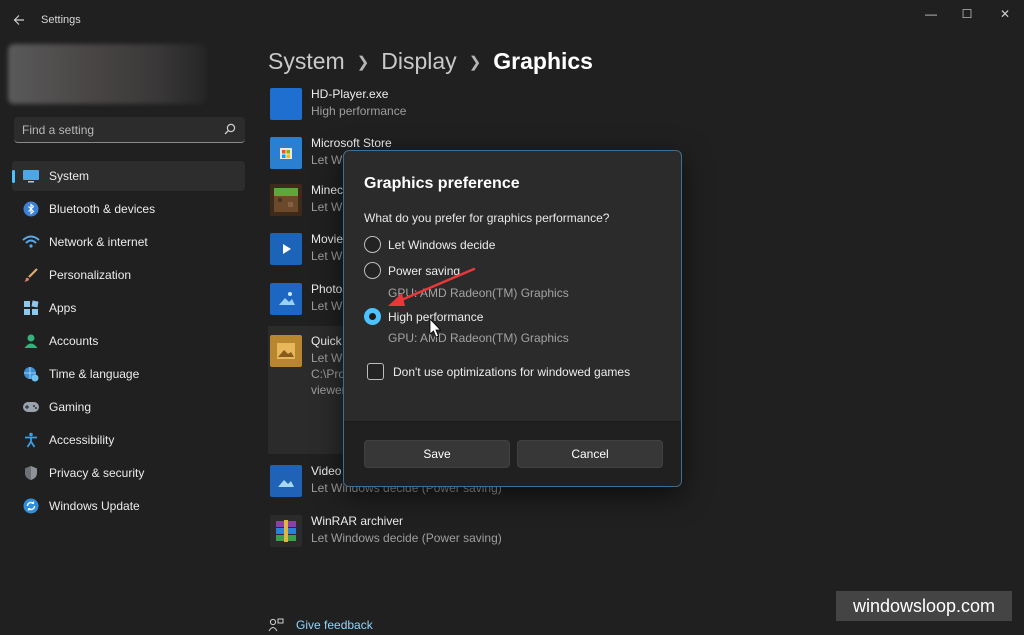 The height and width of the screenshot is (635, 1024). Describe the element at coordinates (442, 183) in the screenshot. I see `dialog-title: Graphics preference` at that location.